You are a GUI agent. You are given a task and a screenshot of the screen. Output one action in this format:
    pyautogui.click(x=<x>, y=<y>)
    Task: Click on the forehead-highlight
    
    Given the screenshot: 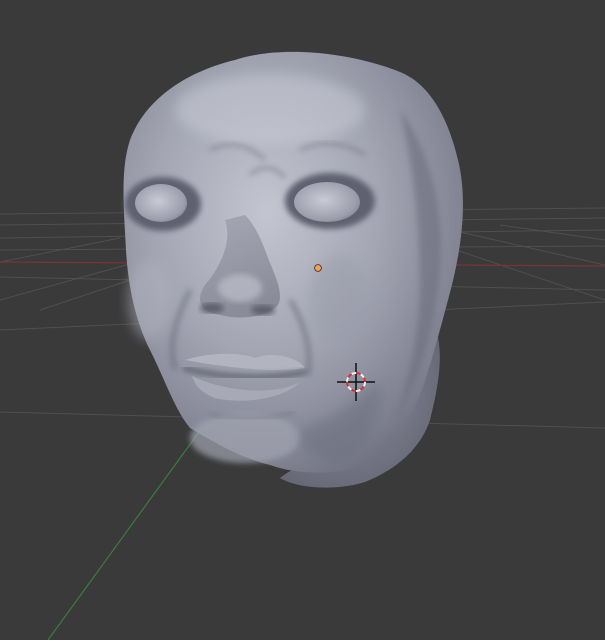 What is the action you would take?
    pyautogui.click(x=270, y=110)
    